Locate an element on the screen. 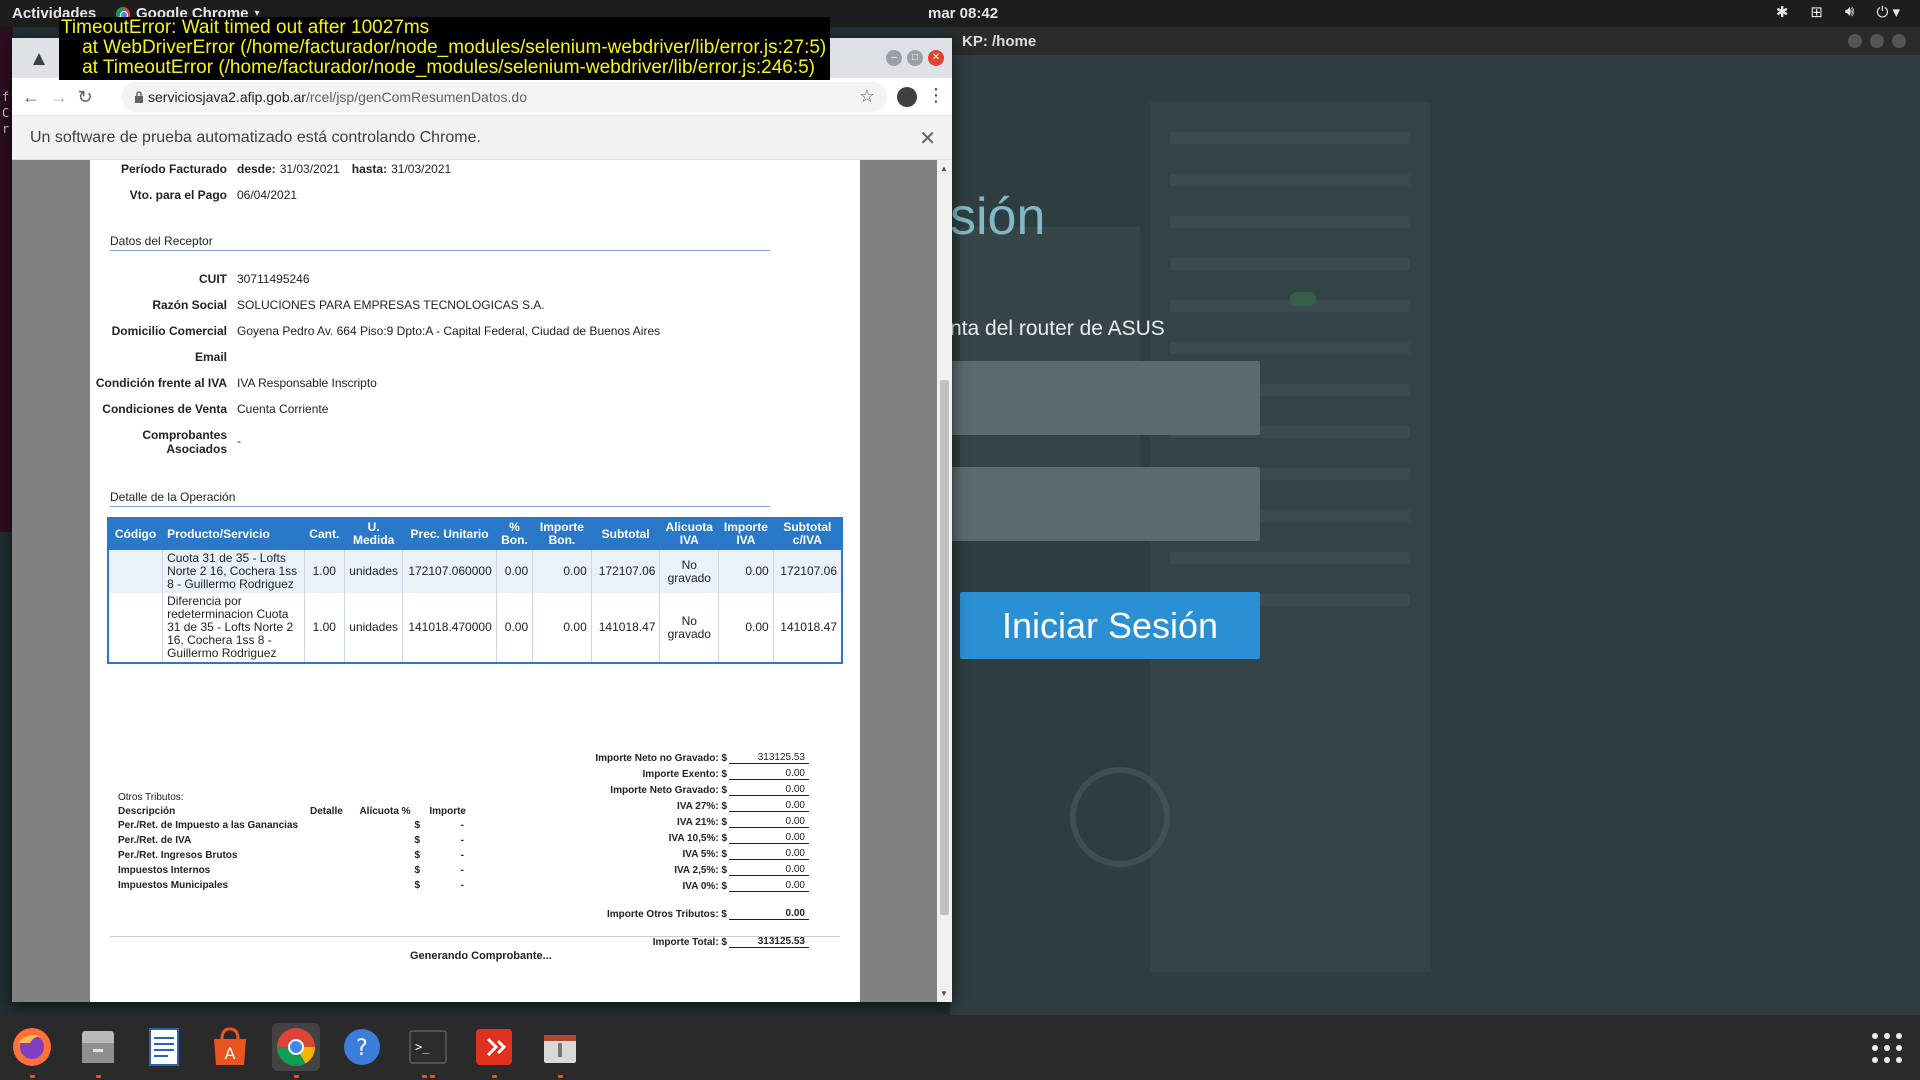 The height and width of the screenshot is (1080, 1920). otros-detalle is located at coordinates (330, 855).